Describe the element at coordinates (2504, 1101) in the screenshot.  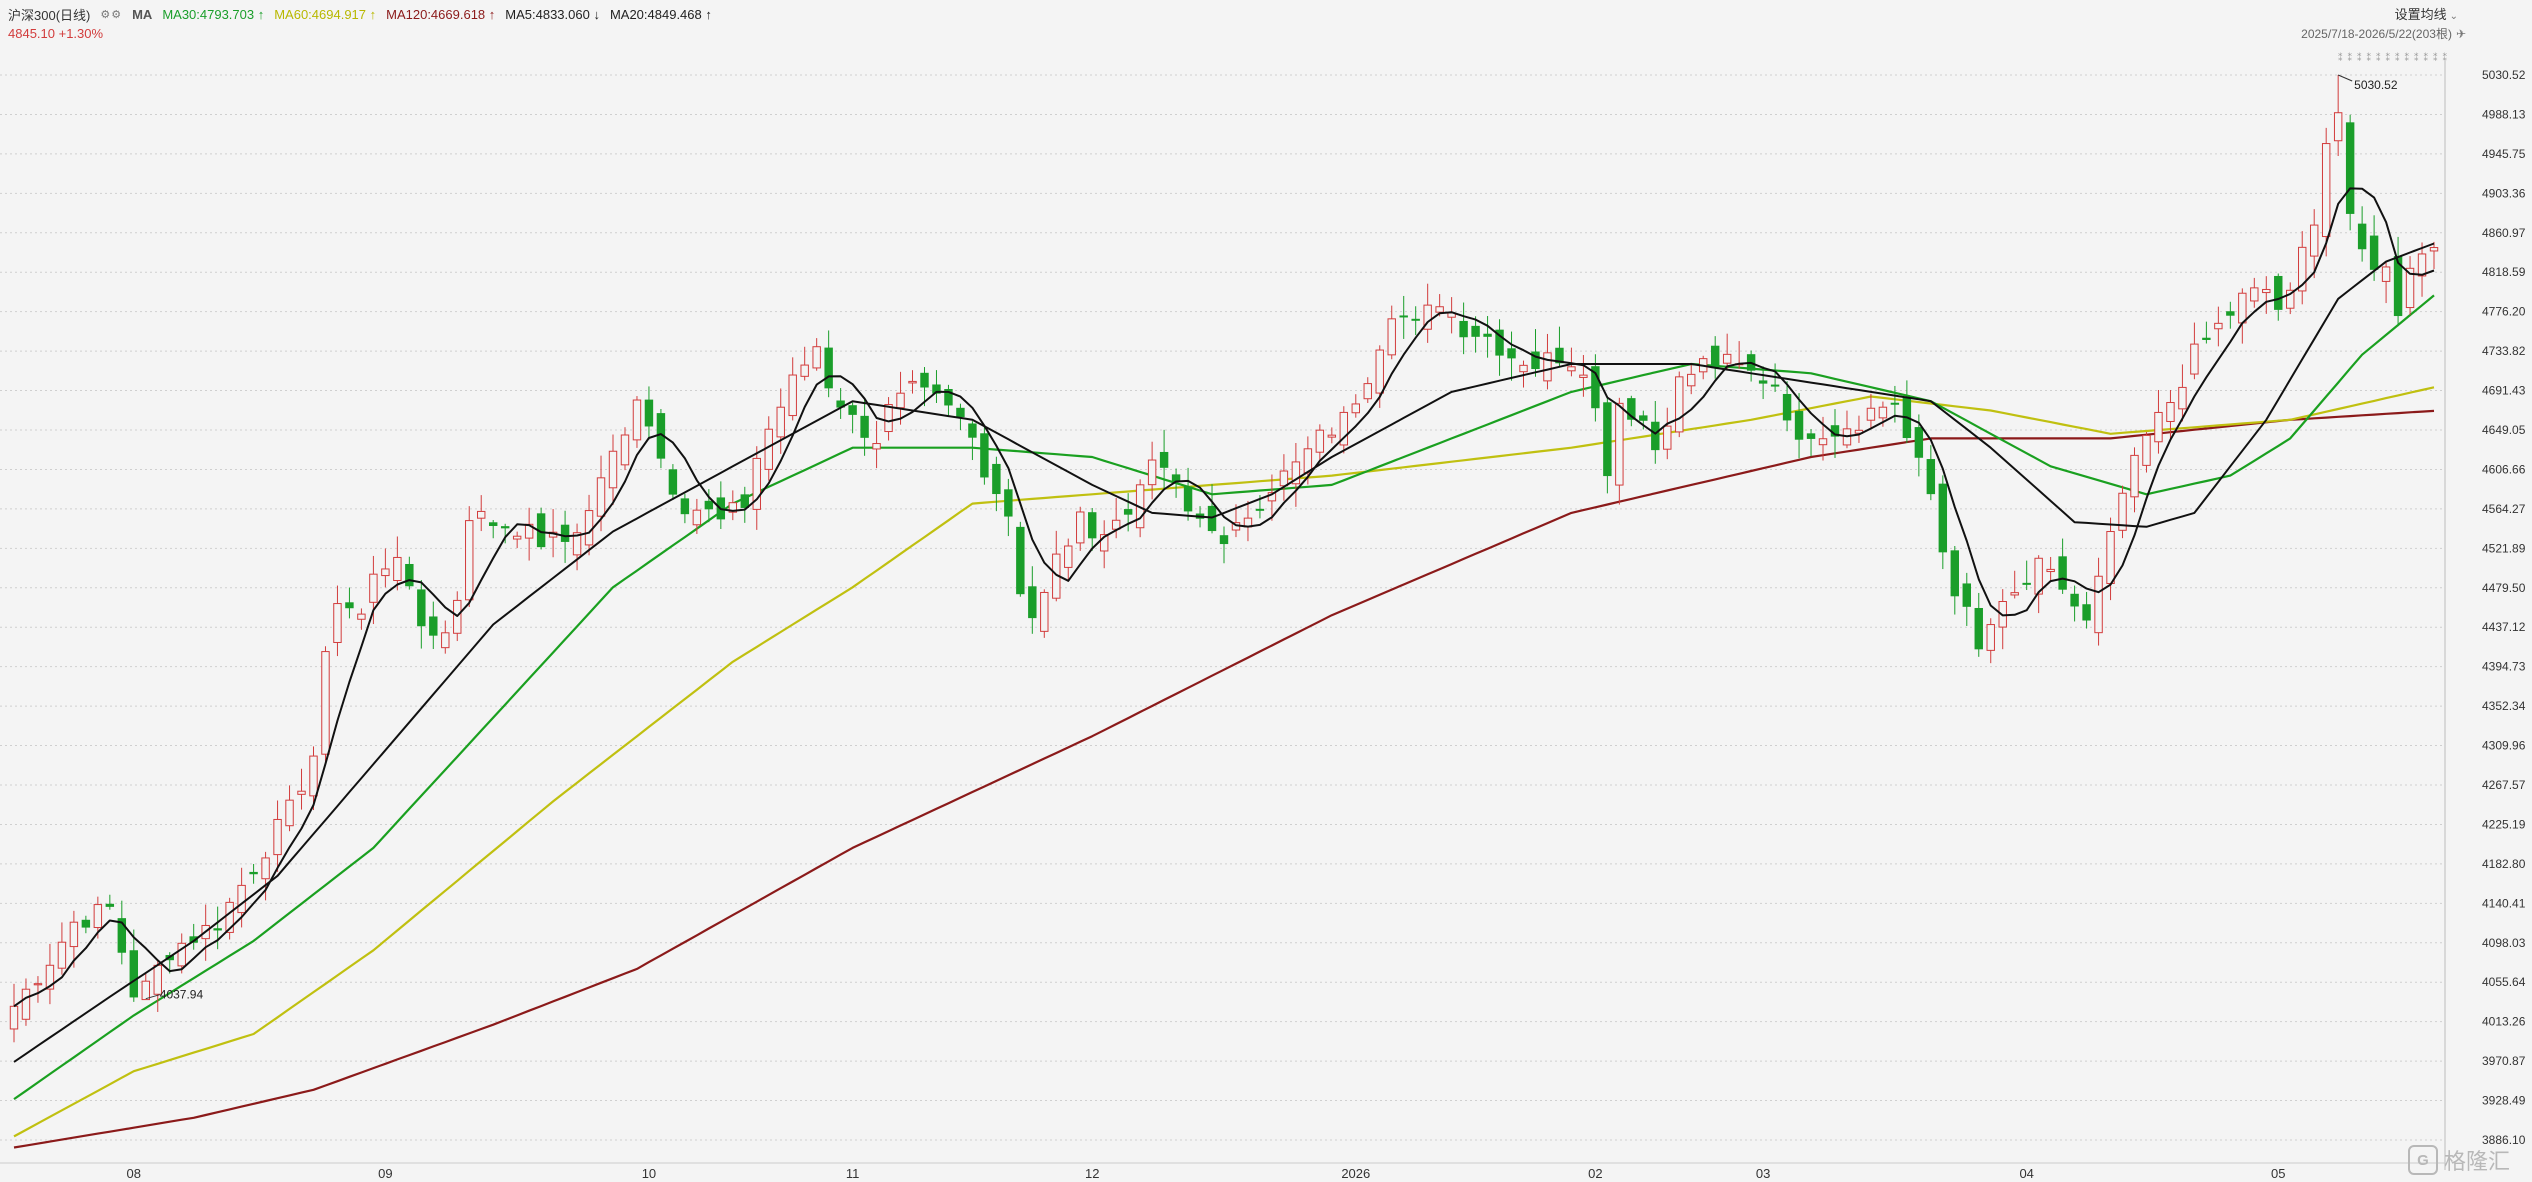
I see `y-tick-label: 3928.49` at that location.